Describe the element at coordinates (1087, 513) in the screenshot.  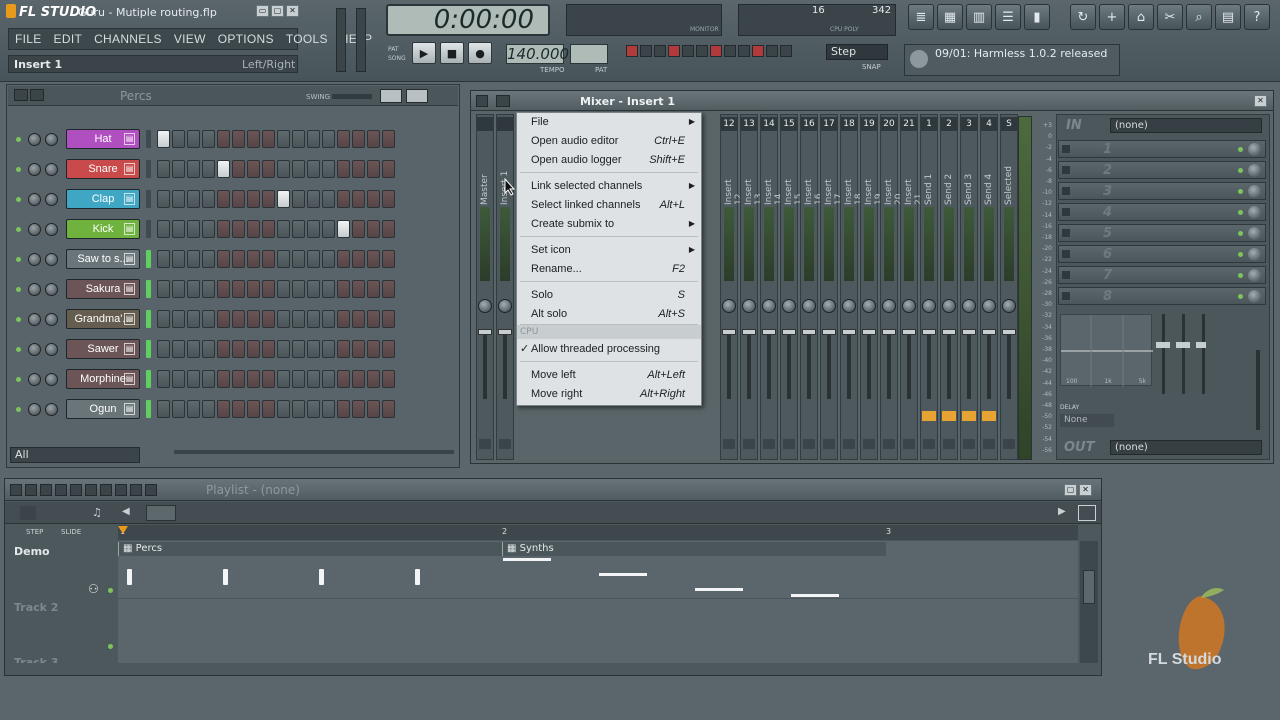
I see `zoom-box-icon` at that location.